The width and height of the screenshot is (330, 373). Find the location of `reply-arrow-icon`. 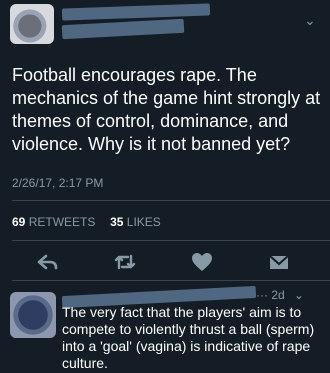

reply-arrow-icon is located at coordinates (48, 262).